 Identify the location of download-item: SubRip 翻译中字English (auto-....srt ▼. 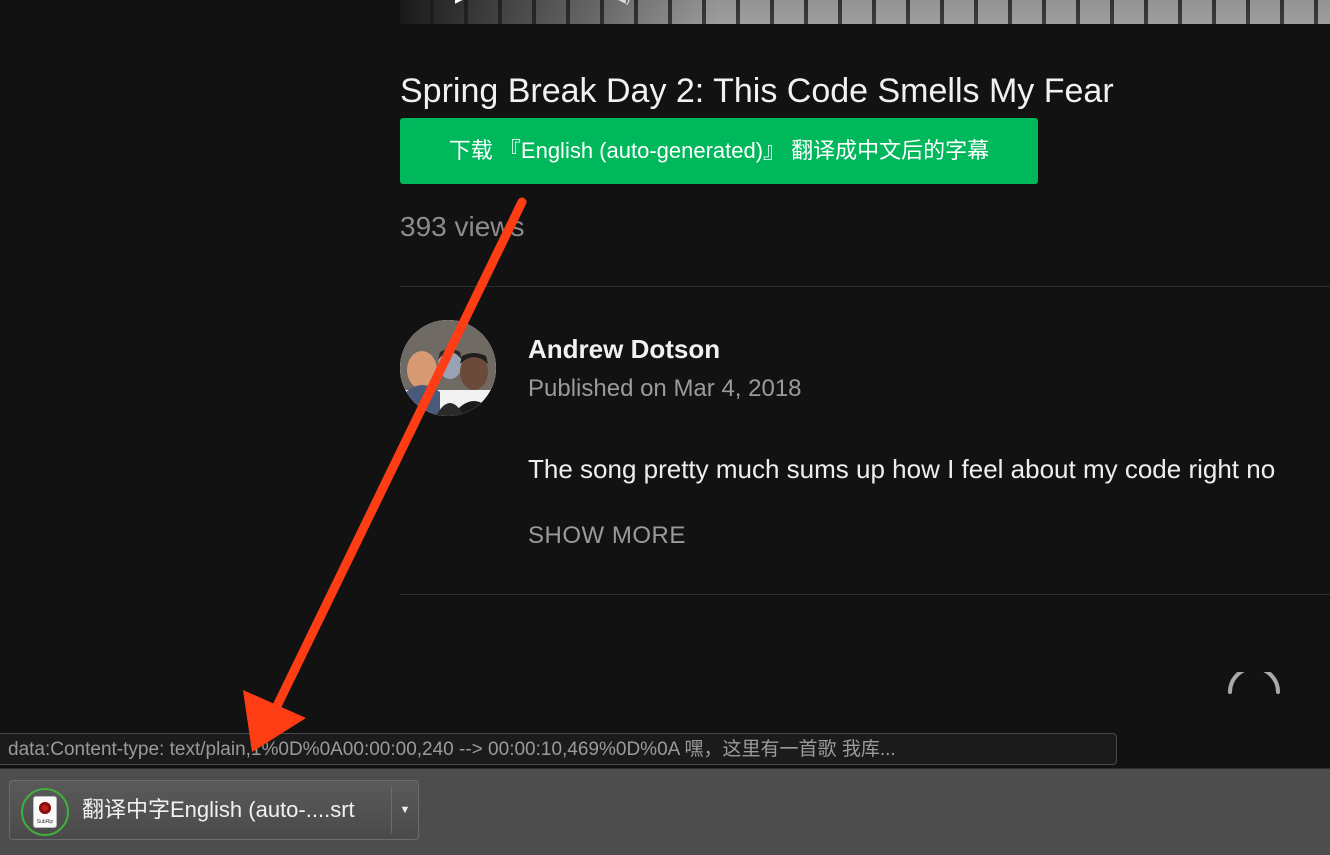
(214, 810).